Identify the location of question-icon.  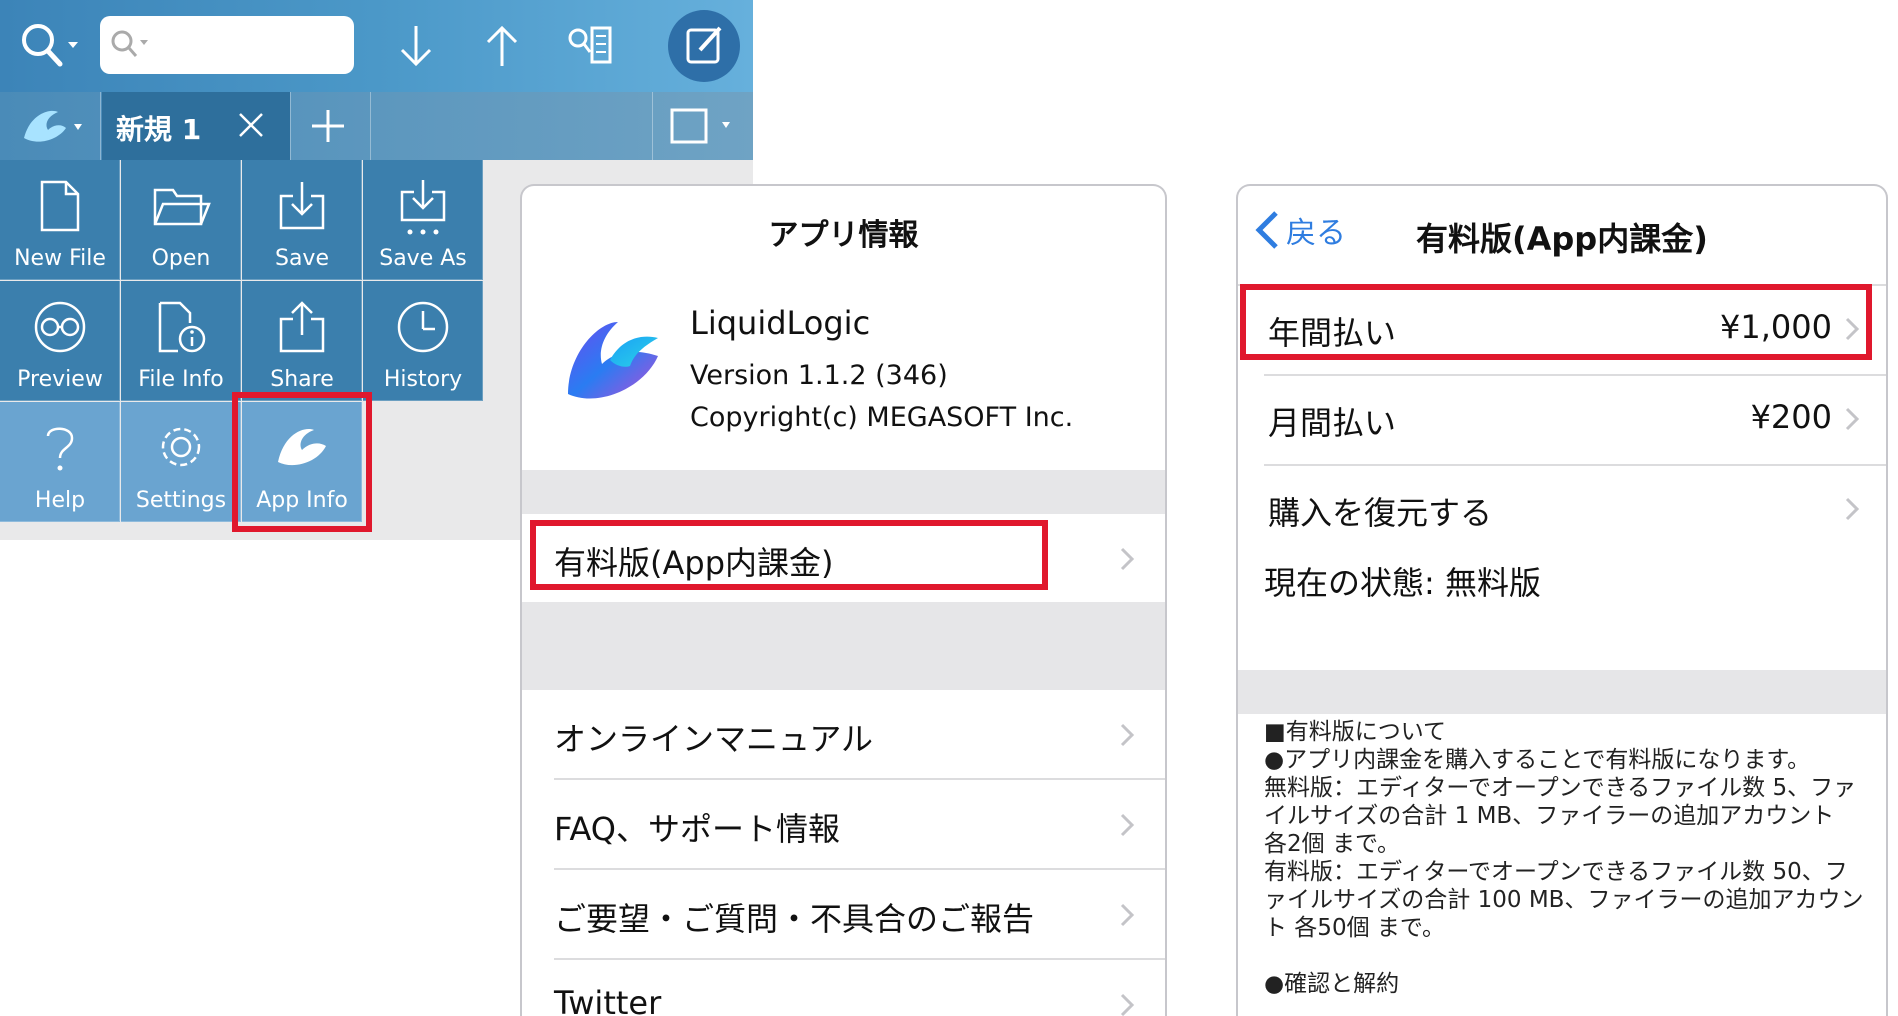
(60, 449).